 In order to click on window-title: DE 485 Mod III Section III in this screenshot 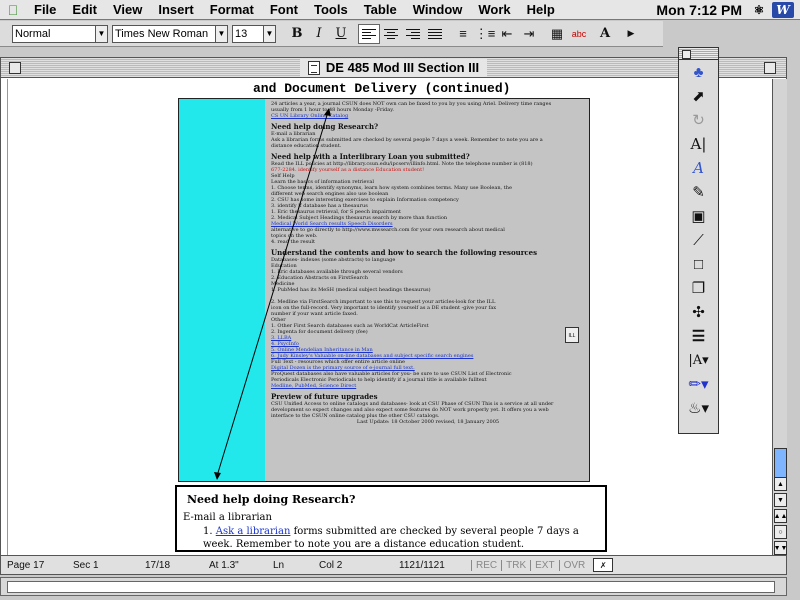, I will do `click(402, 67)`.